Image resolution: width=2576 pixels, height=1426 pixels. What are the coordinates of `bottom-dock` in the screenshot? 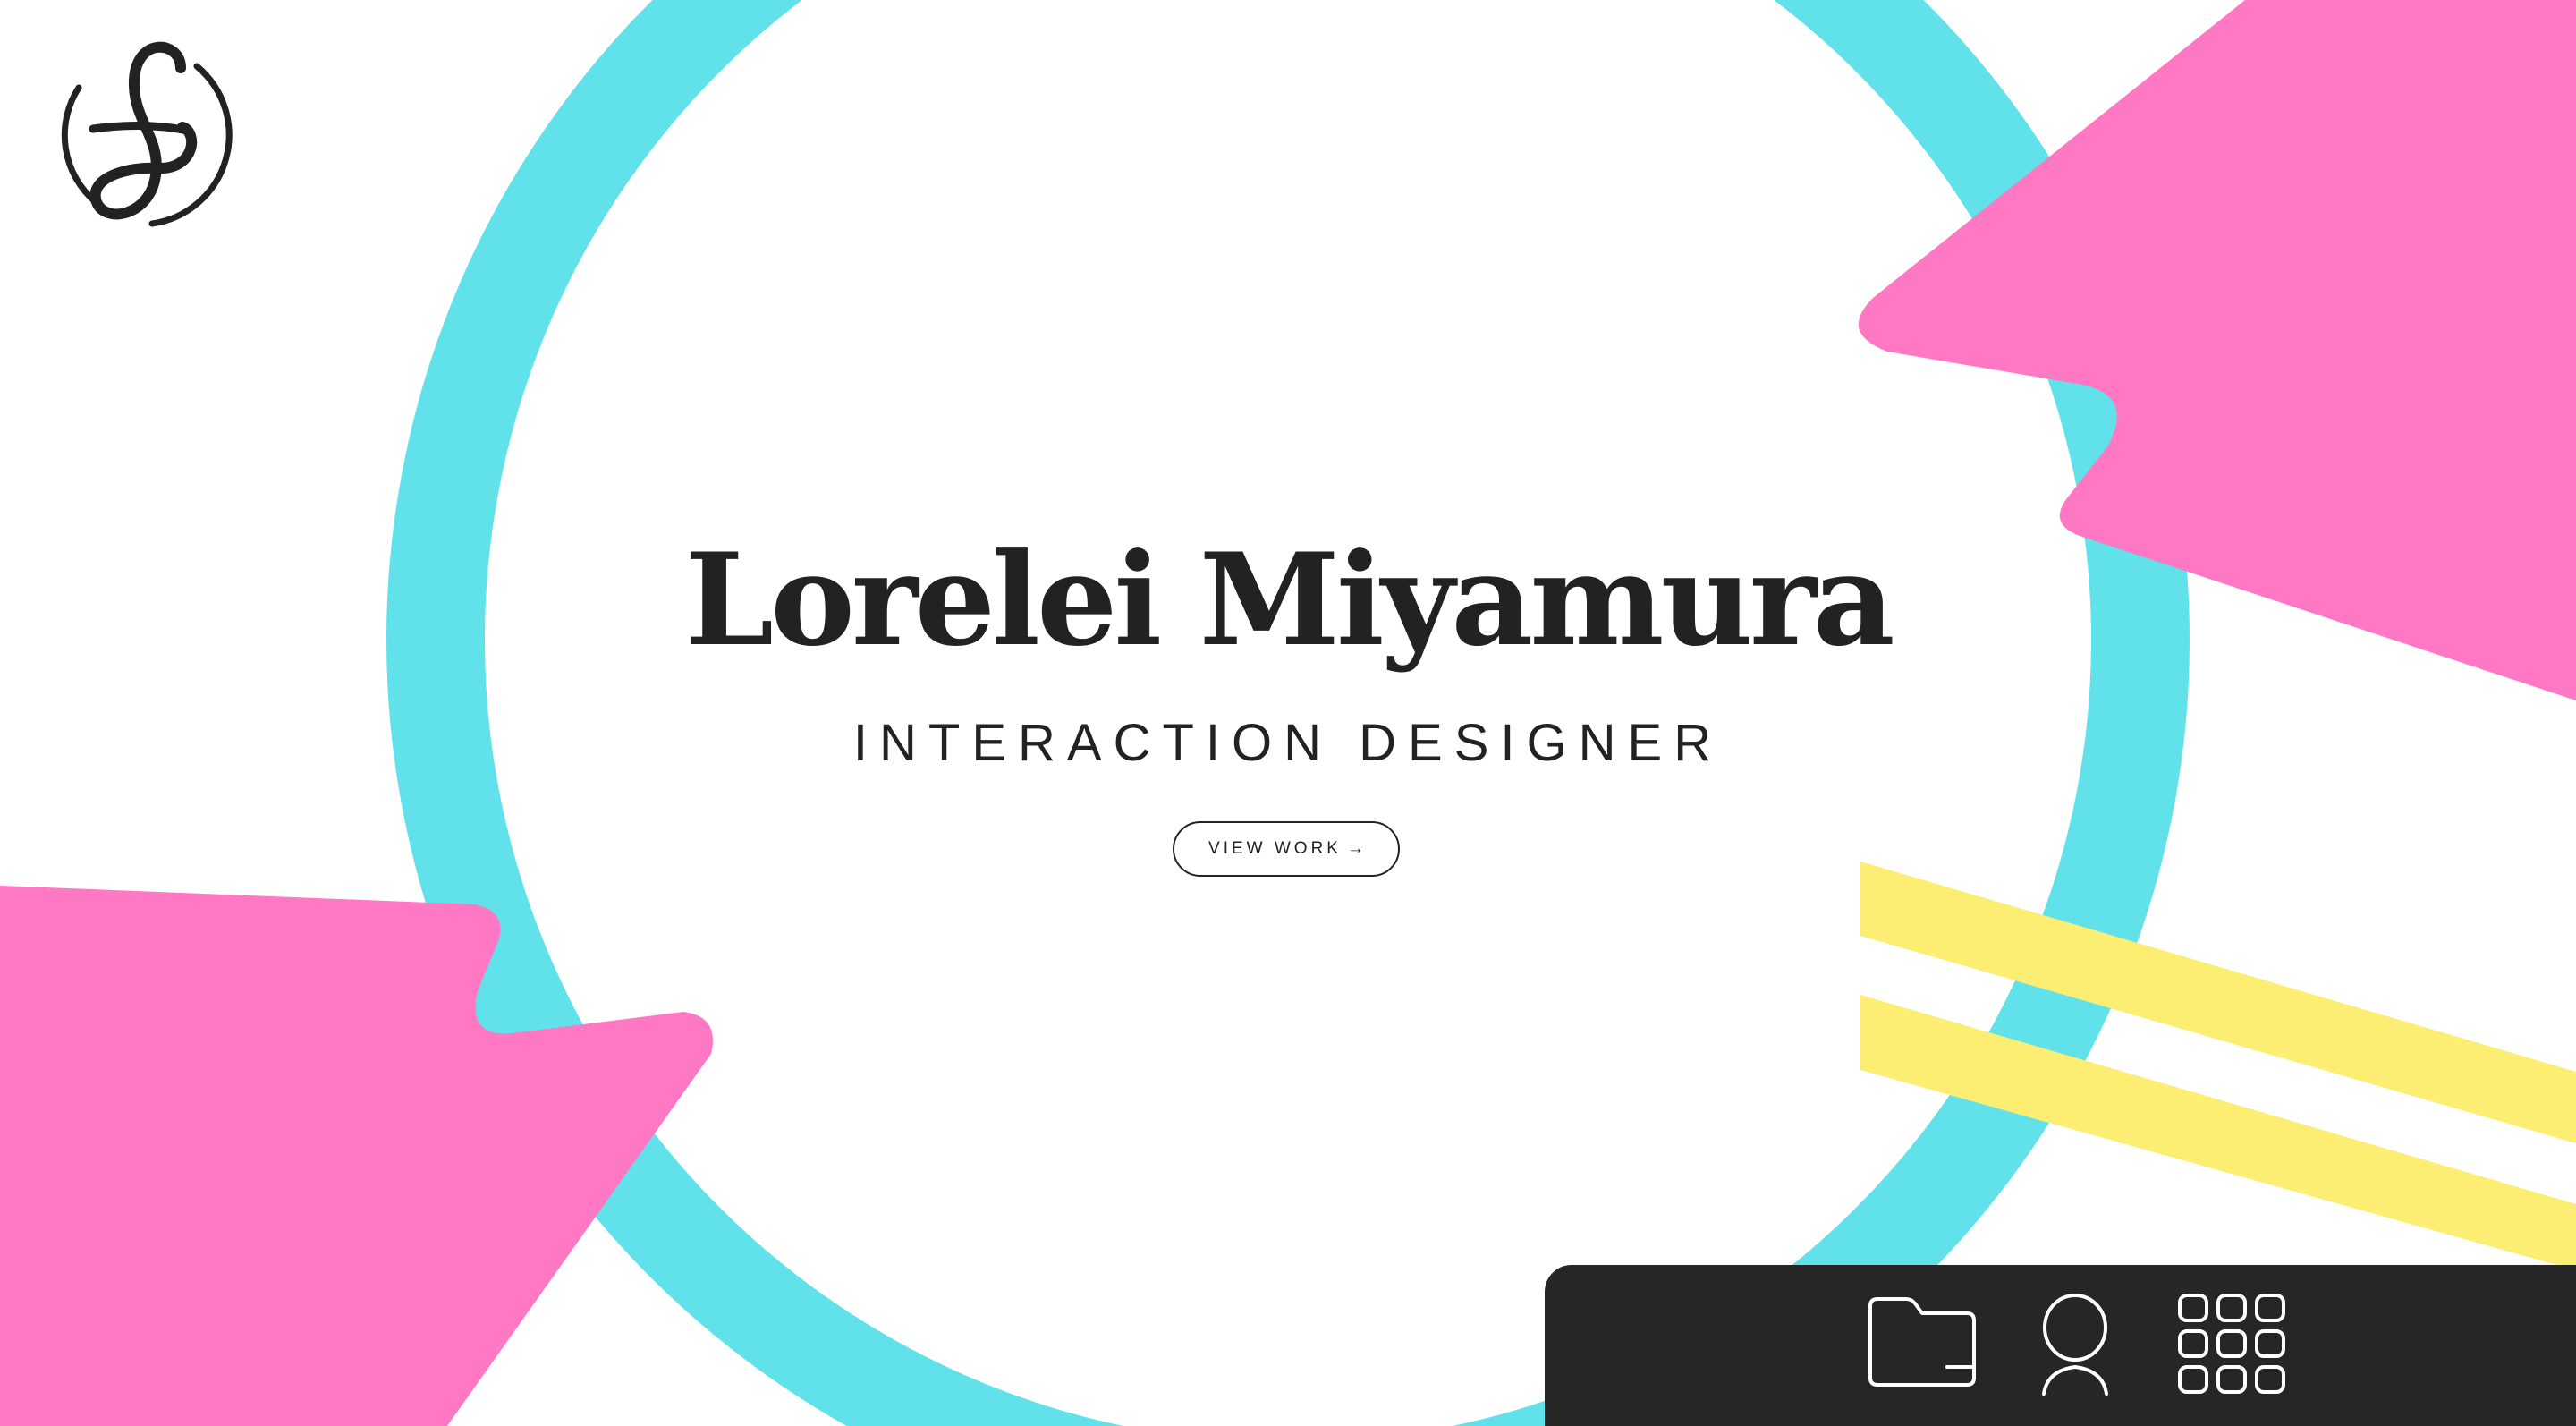 It's located at (2060, 1346).